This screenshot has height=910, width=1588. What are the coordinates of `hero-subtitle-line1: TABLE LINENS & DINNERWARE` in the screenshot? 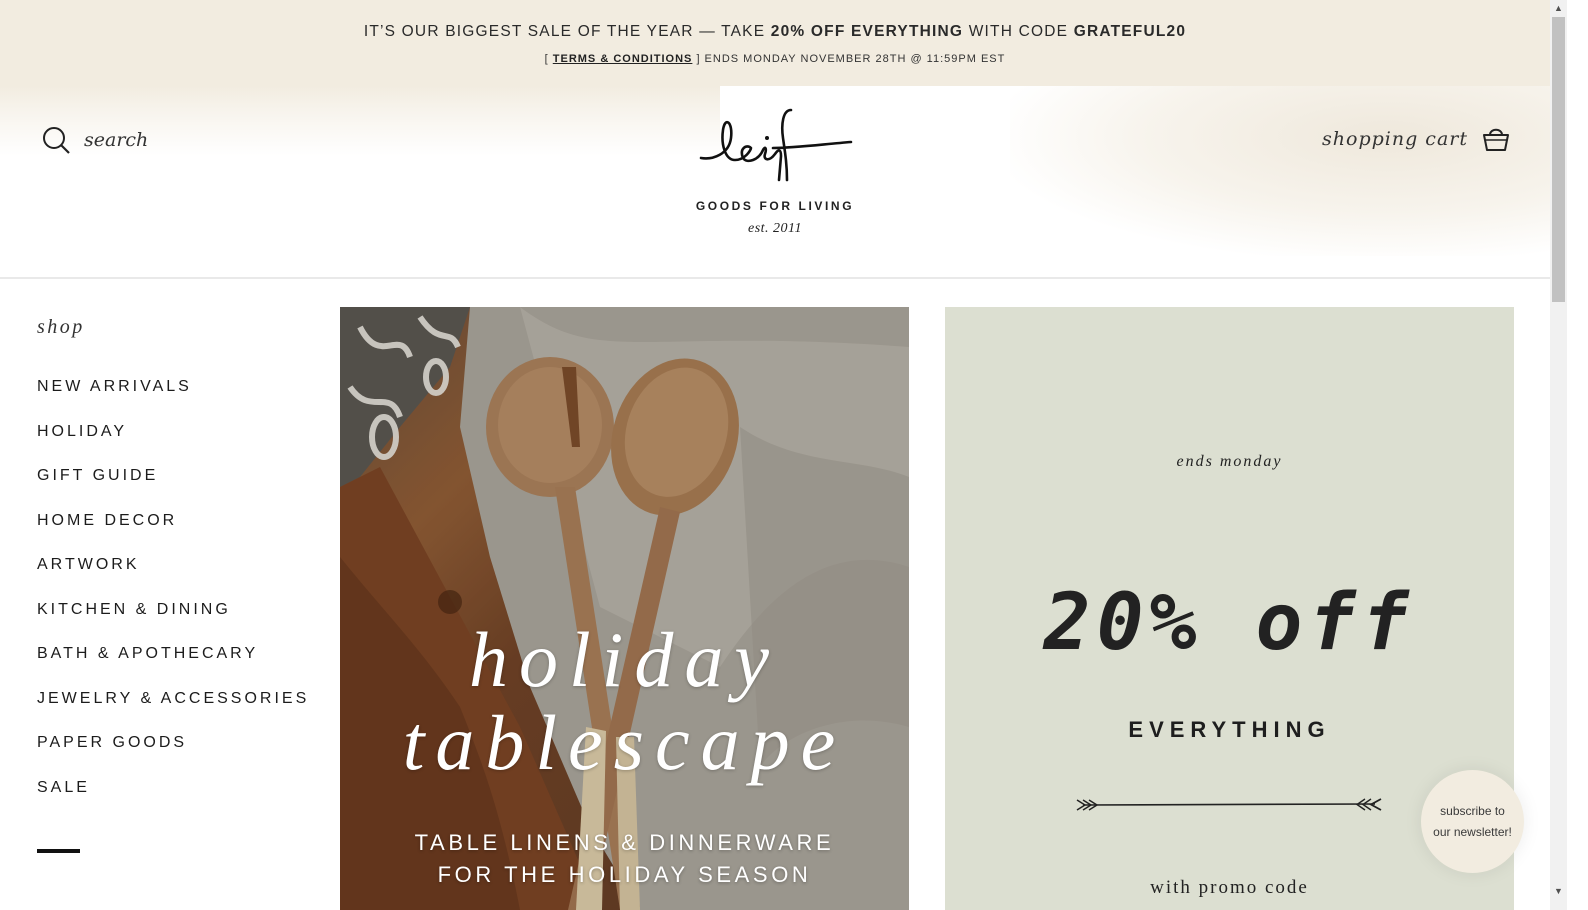 It's located at (624, 842).